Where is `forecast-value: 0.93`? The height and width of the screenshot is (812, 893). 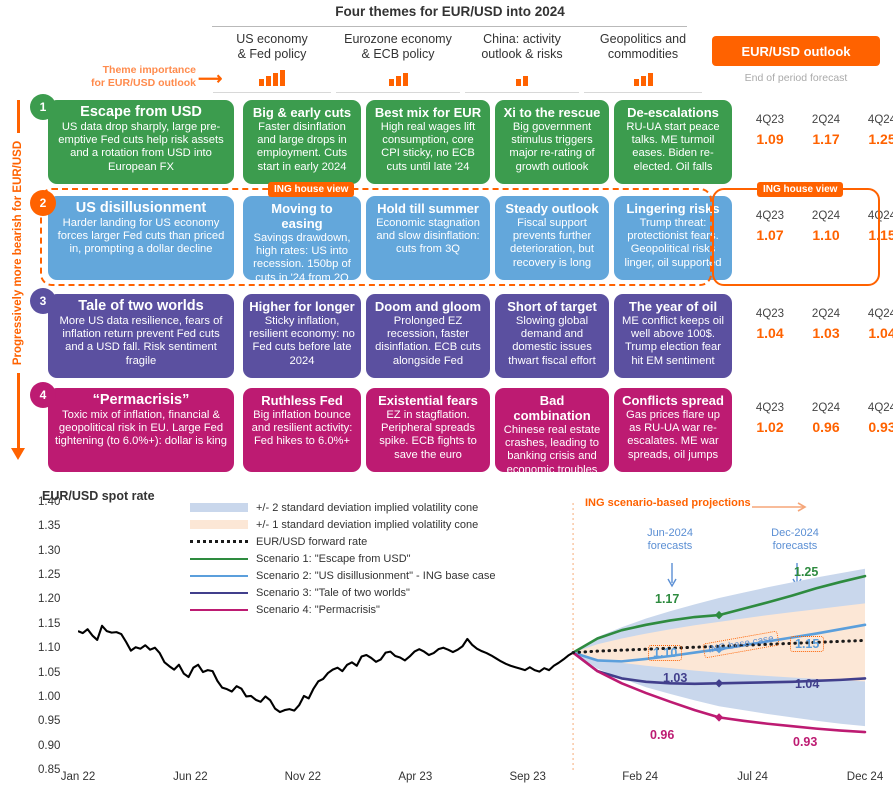
forecast-value: 0.93 is located at coordinates (880, 427).